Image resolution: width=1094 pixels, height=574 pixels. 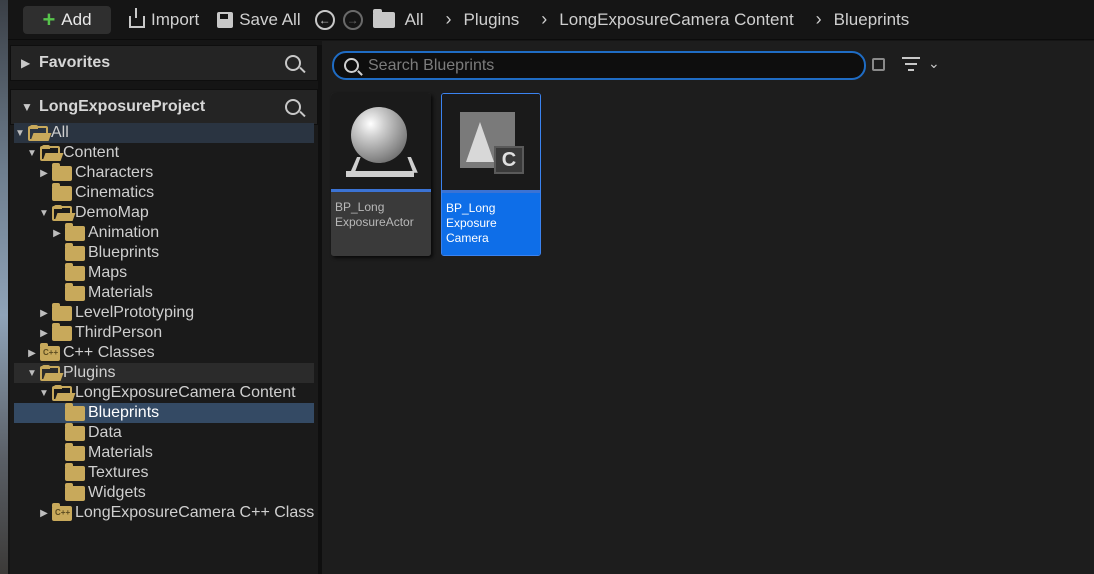 I want to click on actor-thumbnail, so click(x=381, y=141).